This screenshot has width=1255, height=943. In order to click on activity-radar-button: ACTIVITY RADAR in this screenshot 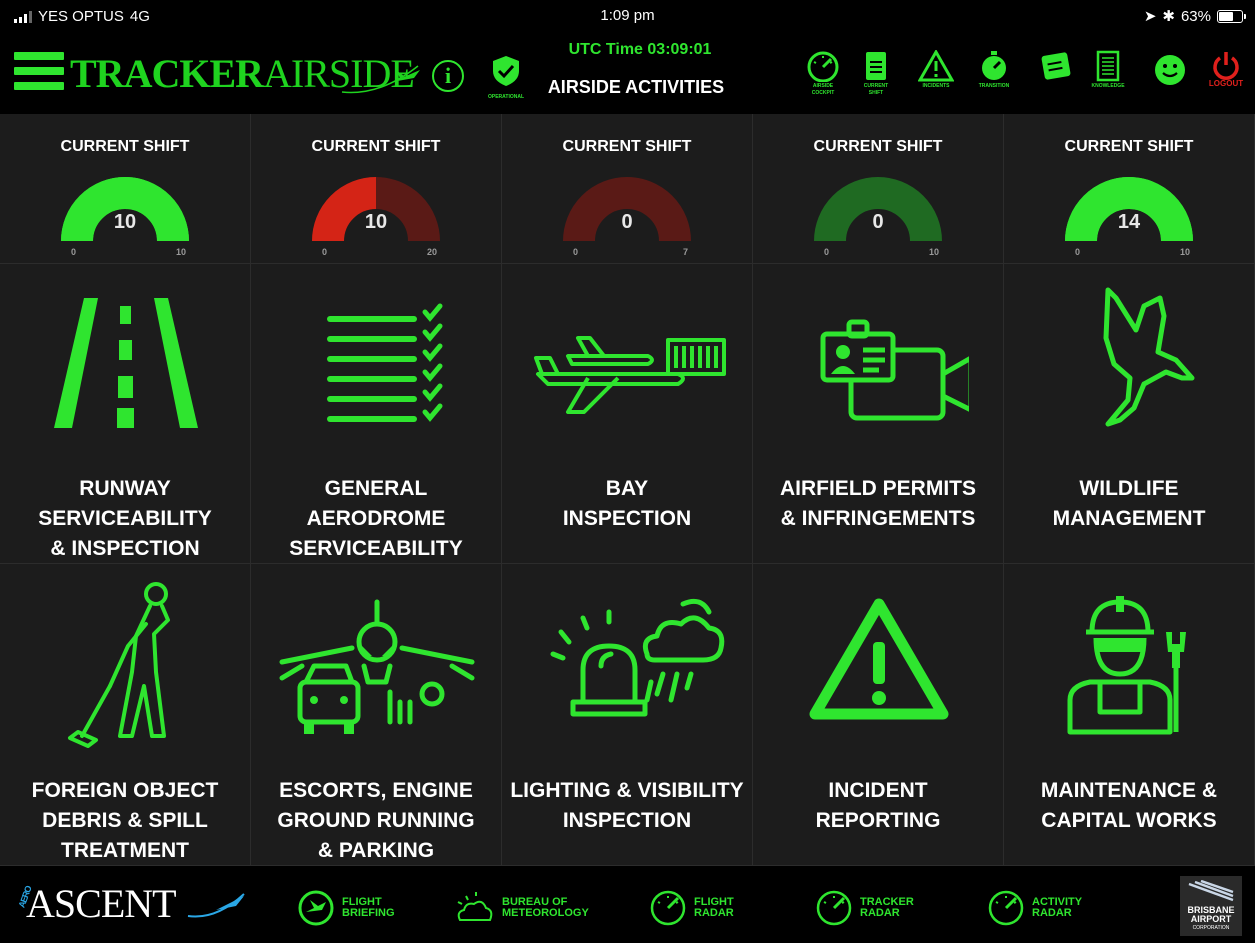, I will do `click(1054, 908)`.